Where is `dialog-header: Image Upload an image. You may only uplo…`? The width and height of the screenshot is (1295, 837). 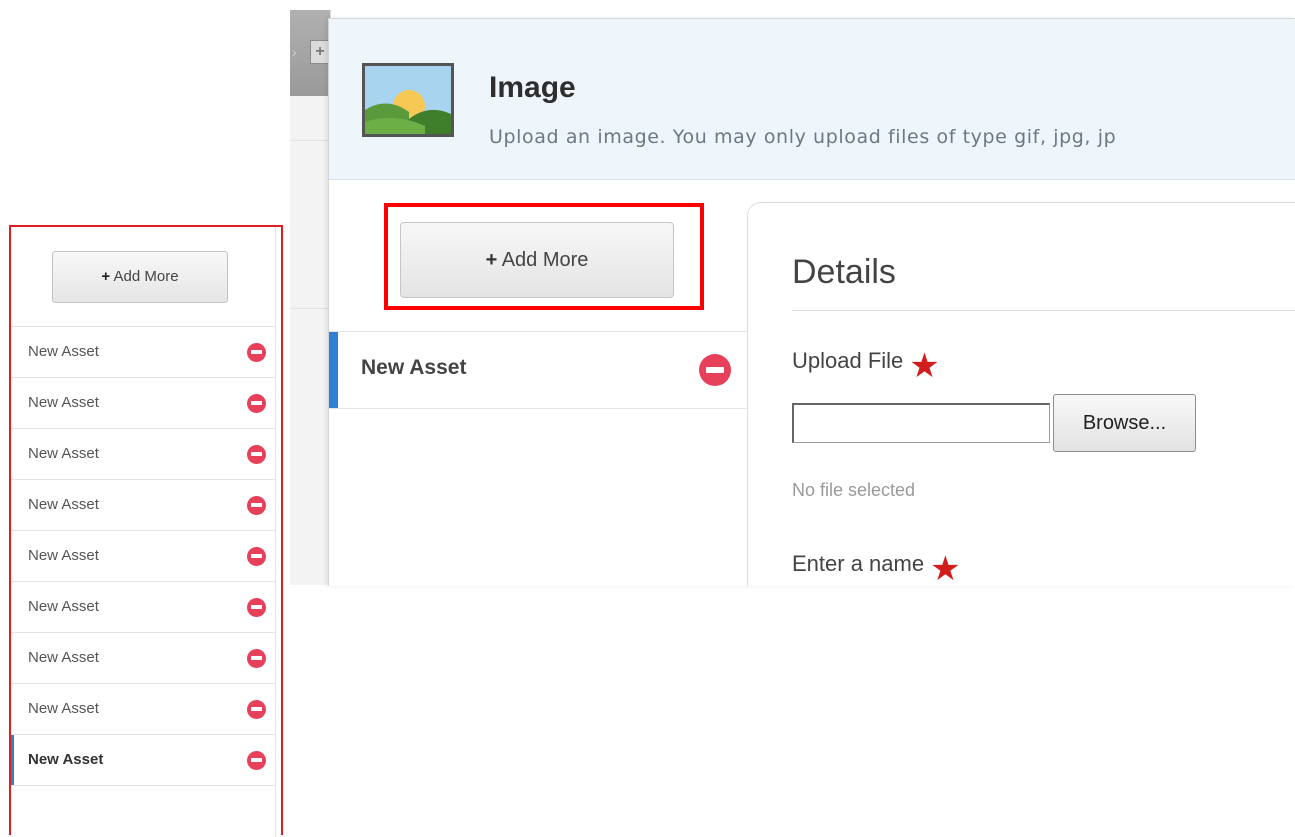
dialog-header: Image Upload an image. You may only uplo… is located at coordinates (812, 99).